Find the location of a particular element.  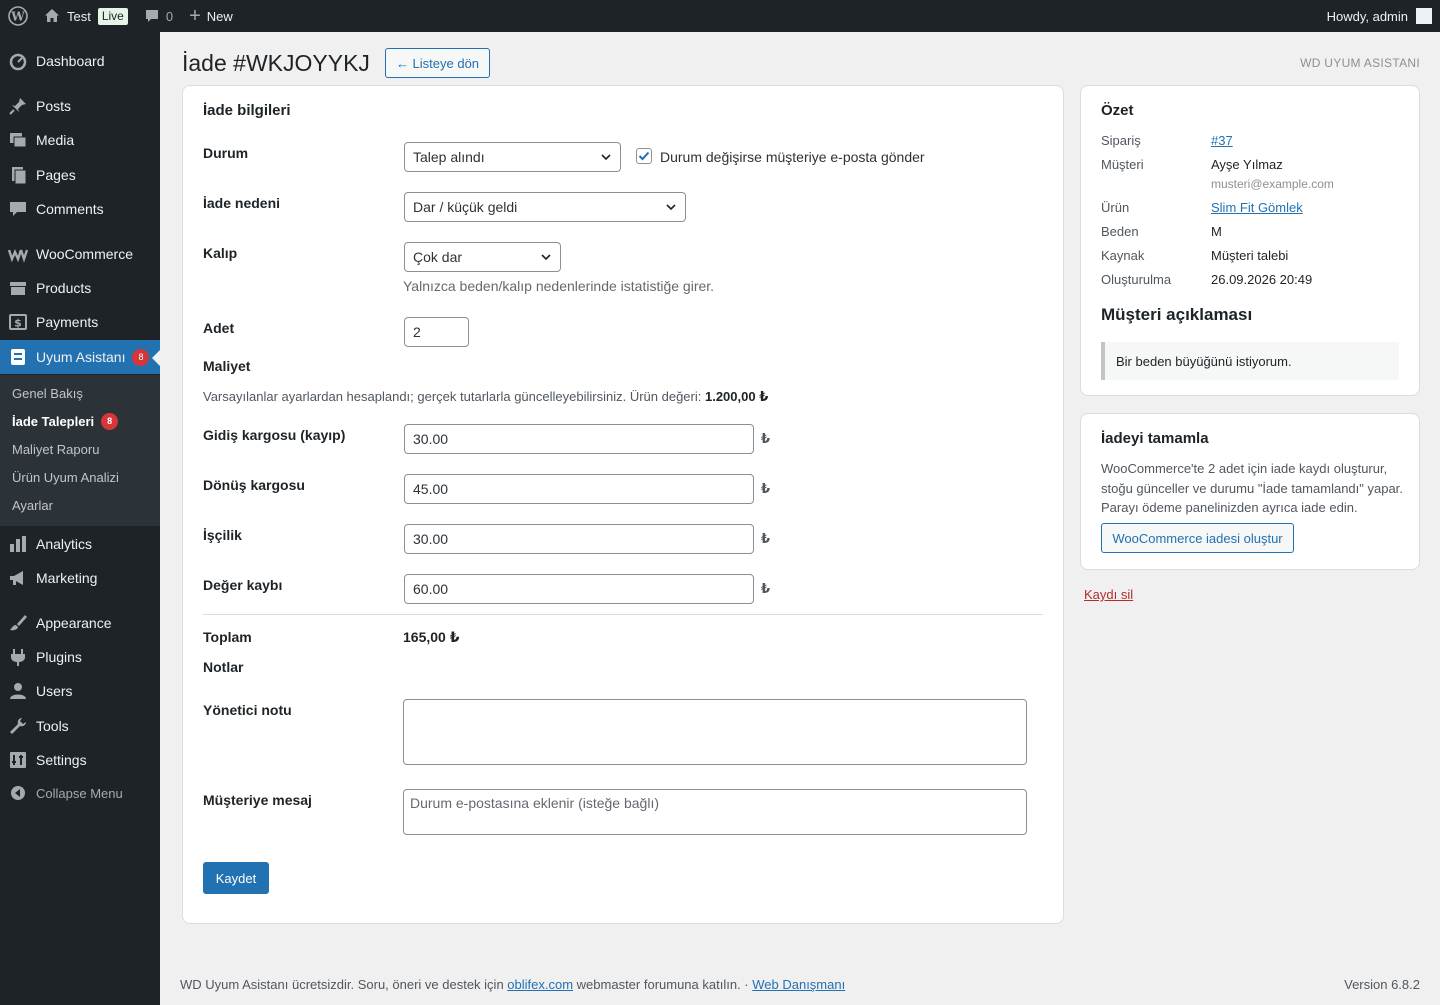

sidebar-item-pages: Pages is located at coordinates (80, 175).